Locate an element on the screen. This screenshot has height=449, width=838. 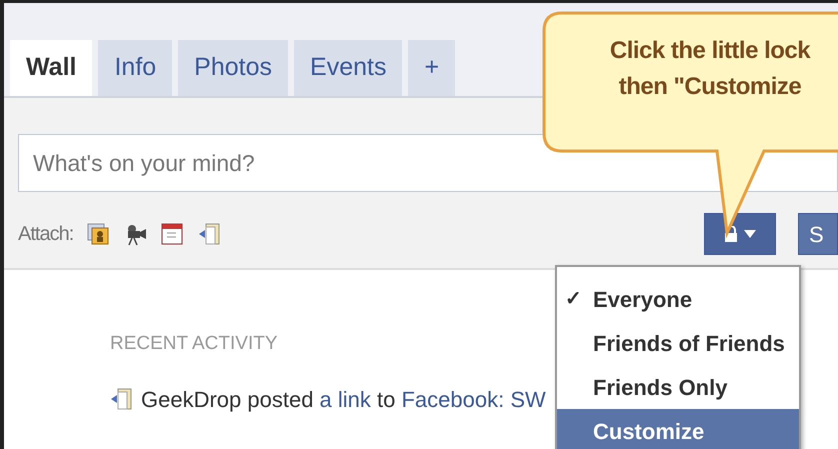
photo-icon is located at coordinates (98, 234).